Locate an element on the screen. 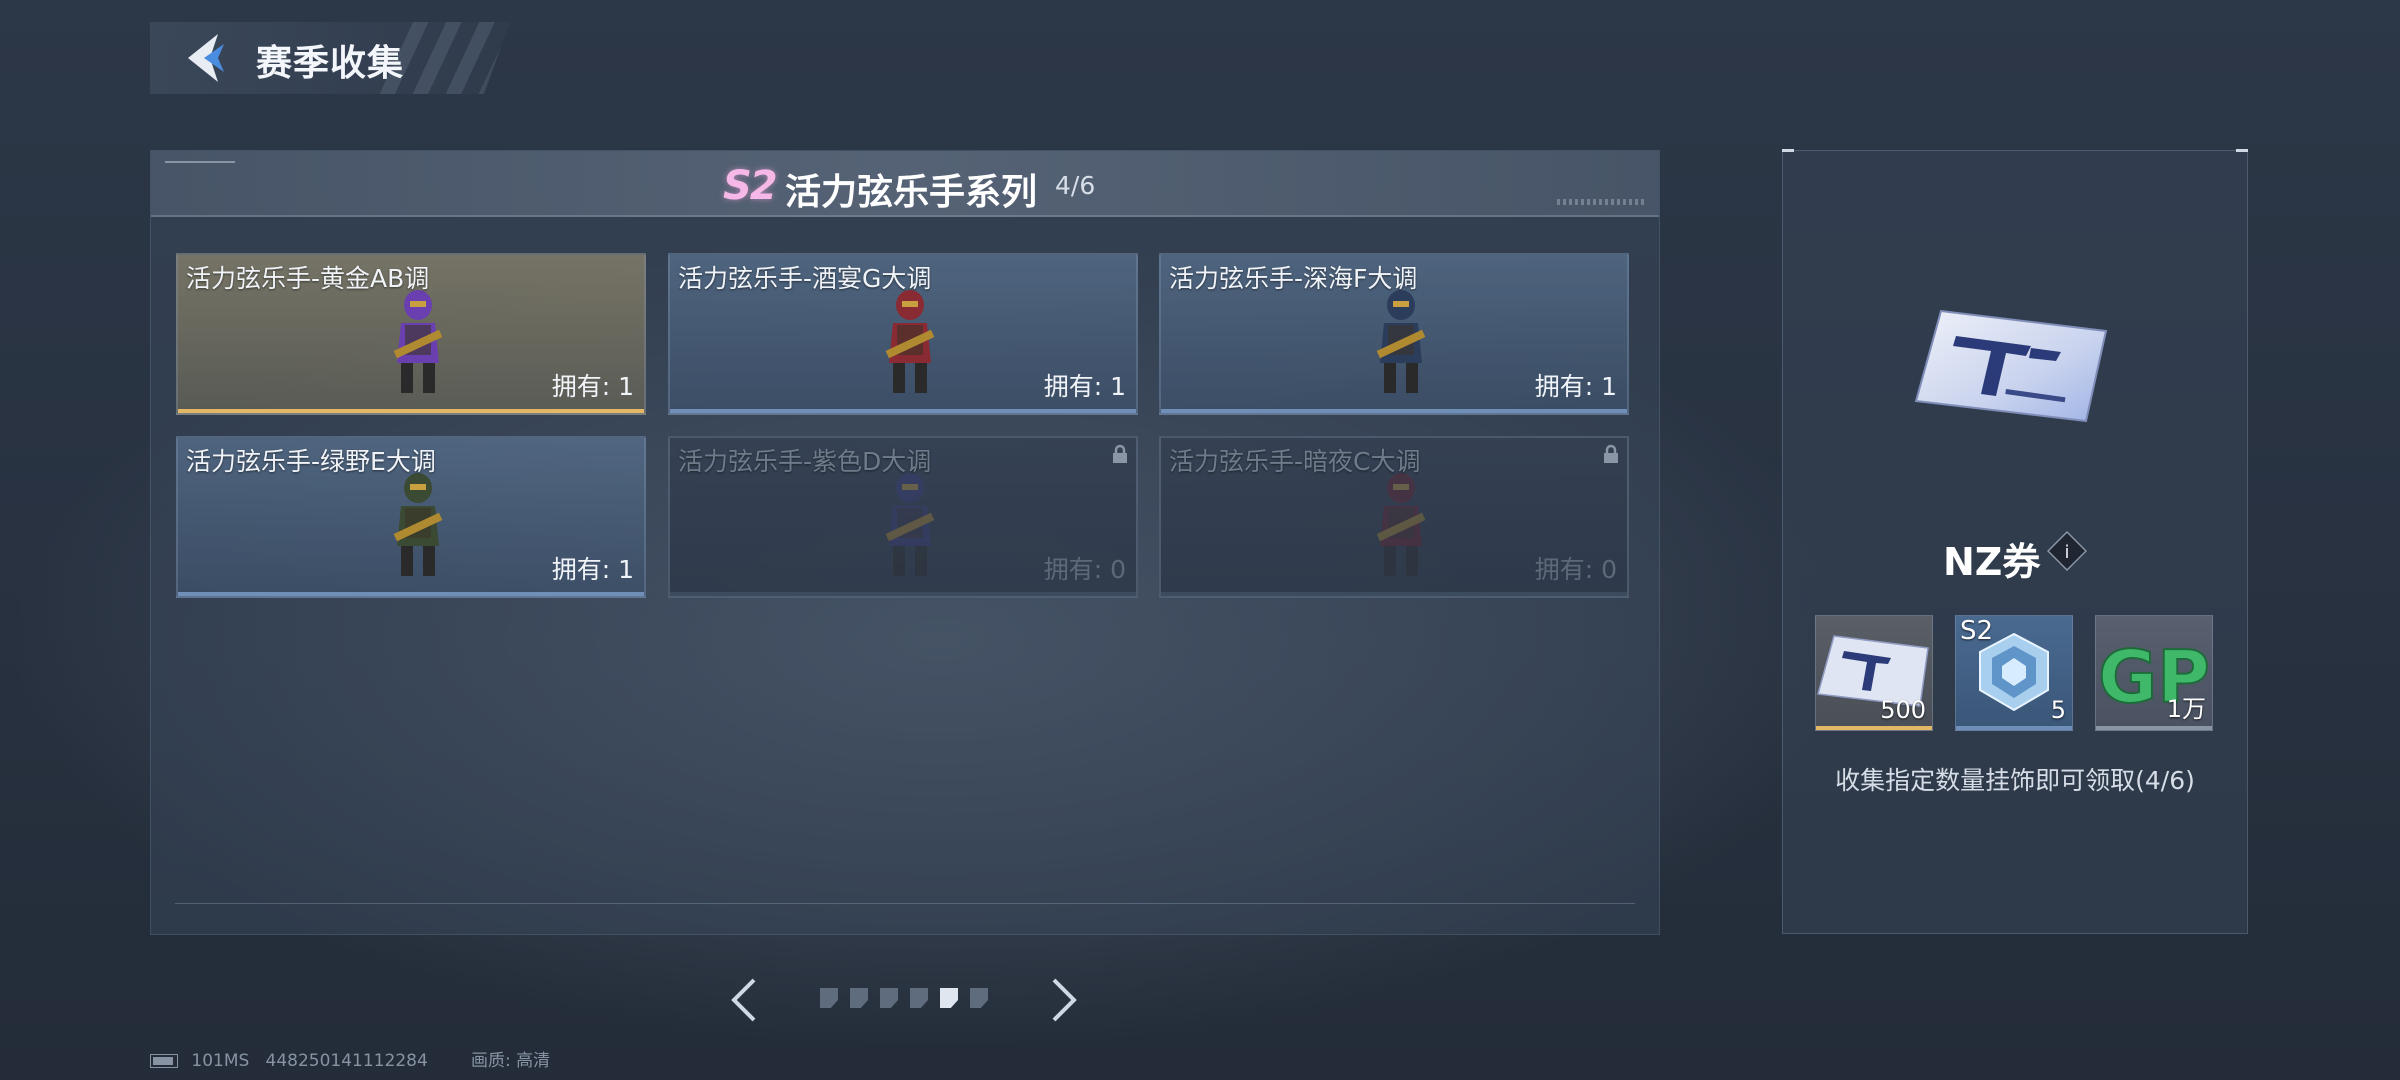 The height and width of the screenshot is (1080, 2400). collection-card: 活力弦乐手-深海F大调拥有: 1 is located at coordinates (1394, 334).